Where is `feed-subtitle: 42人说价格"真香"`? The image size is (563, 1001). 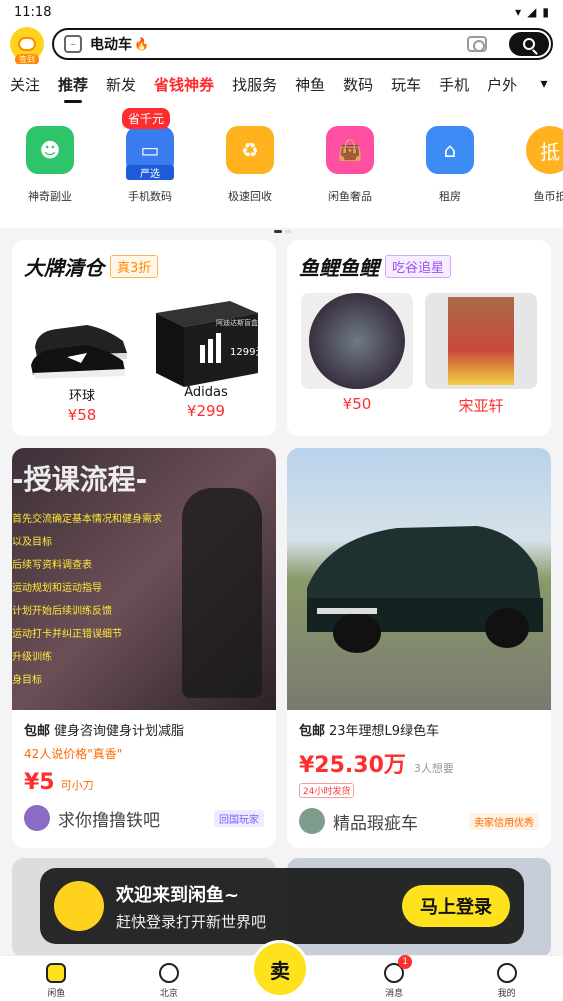 feed-subtitle: 42人说价格"真香" is located at coordinates (73, 754).